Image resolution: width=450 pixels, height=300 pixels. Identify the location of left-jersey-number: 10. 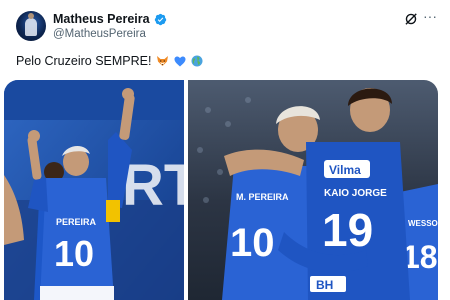
(74, 253).